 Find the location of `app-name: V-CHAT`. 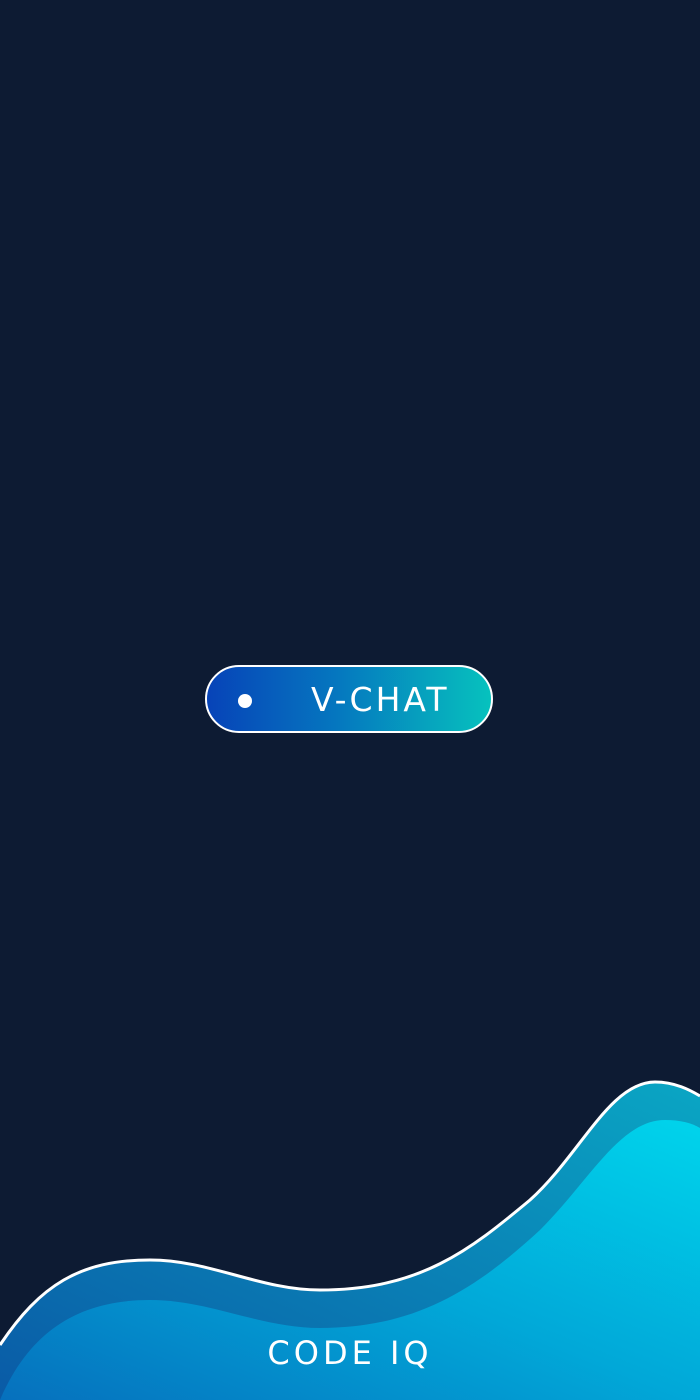

app-name: V-CHAT is located at coordinates (380, 699).